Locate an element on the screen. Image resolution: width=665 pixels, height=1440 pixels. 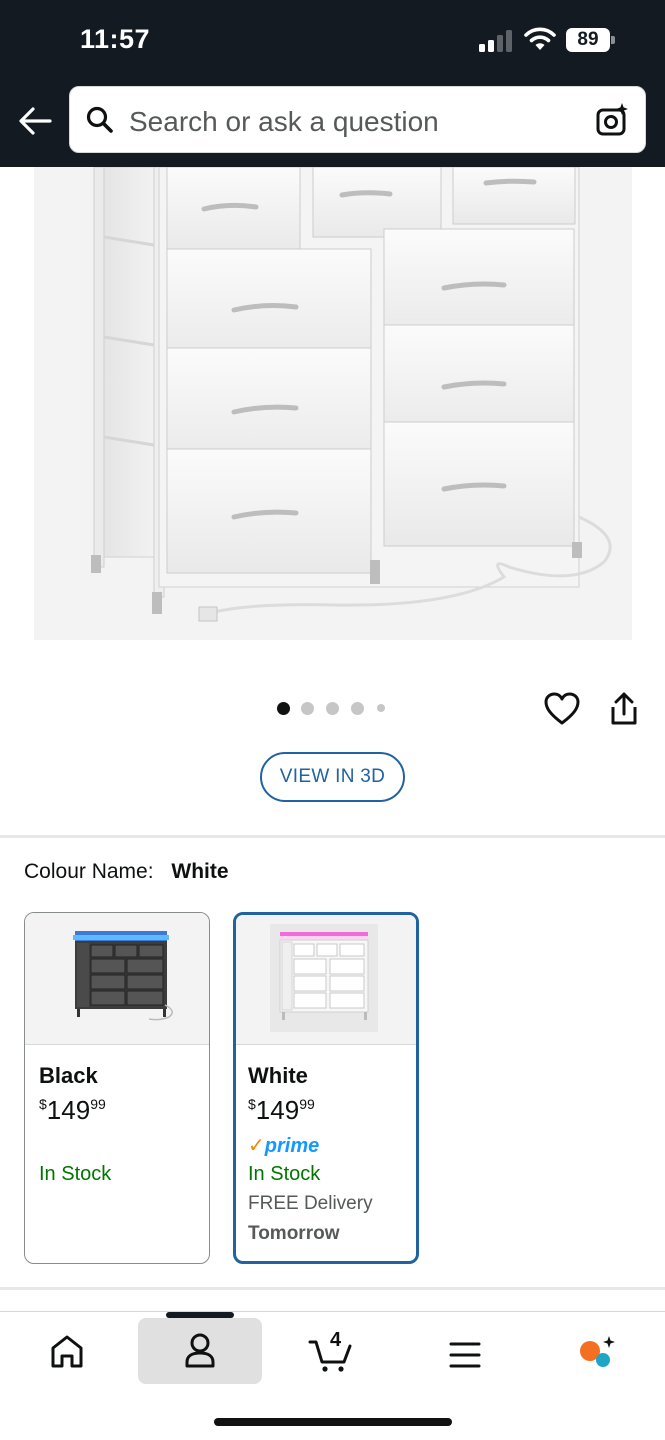
nav-menu is located at coordinates (465, 1351).